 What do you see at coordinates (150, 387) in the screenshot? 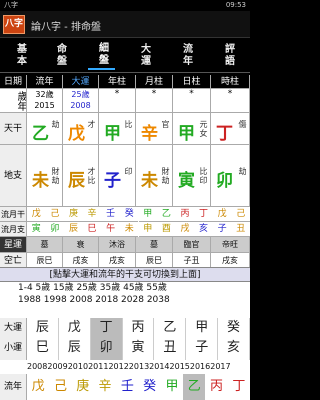
I see `liunian-gan-5: 癸` at bounding box center [150, 387].